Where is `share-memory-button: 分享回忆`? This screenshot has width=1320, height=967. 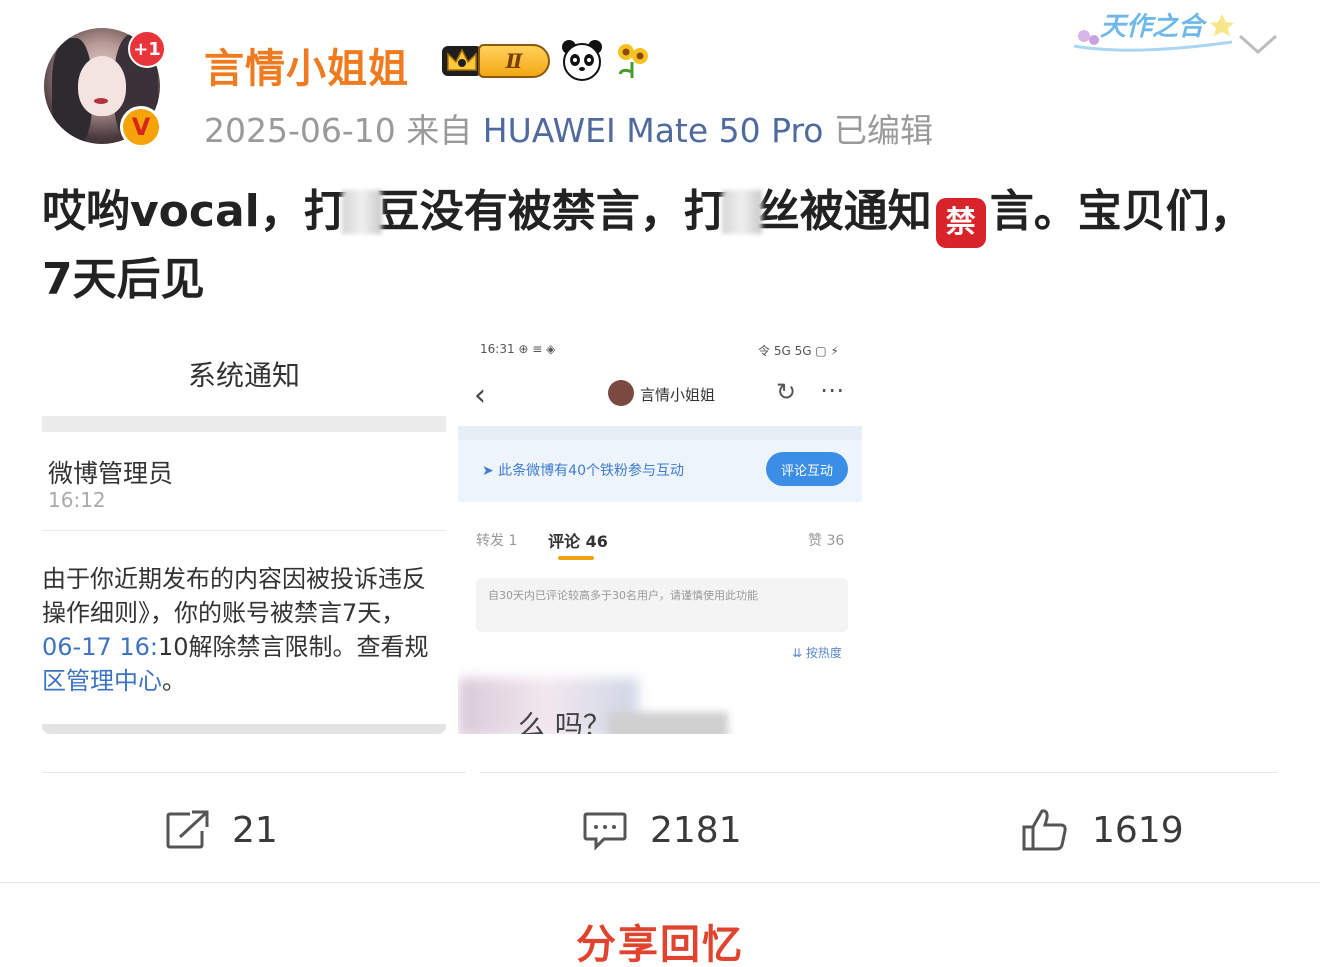
share-memory-button: 分享回忆 is located at coordinates (660, 939).